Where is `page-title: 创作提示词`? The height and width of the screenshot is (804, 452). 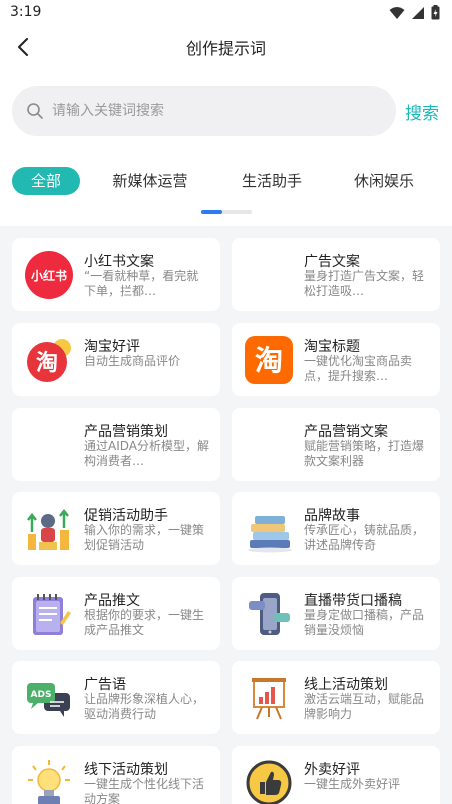 page-title: 创作提示词 is located at coordinates (225, 48).